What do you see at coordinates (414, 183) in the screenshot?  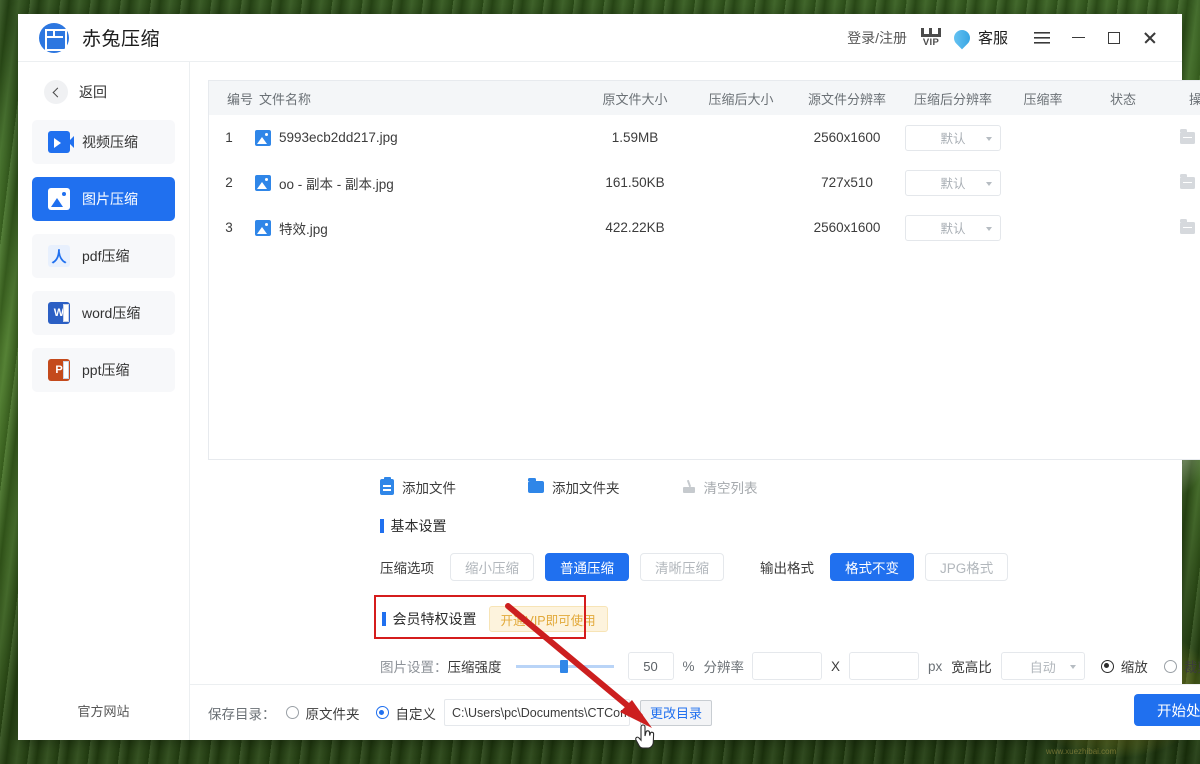 I see `row-name-cell: oo - 副本 - 副本.jpg` at bounding box center [414, 183].